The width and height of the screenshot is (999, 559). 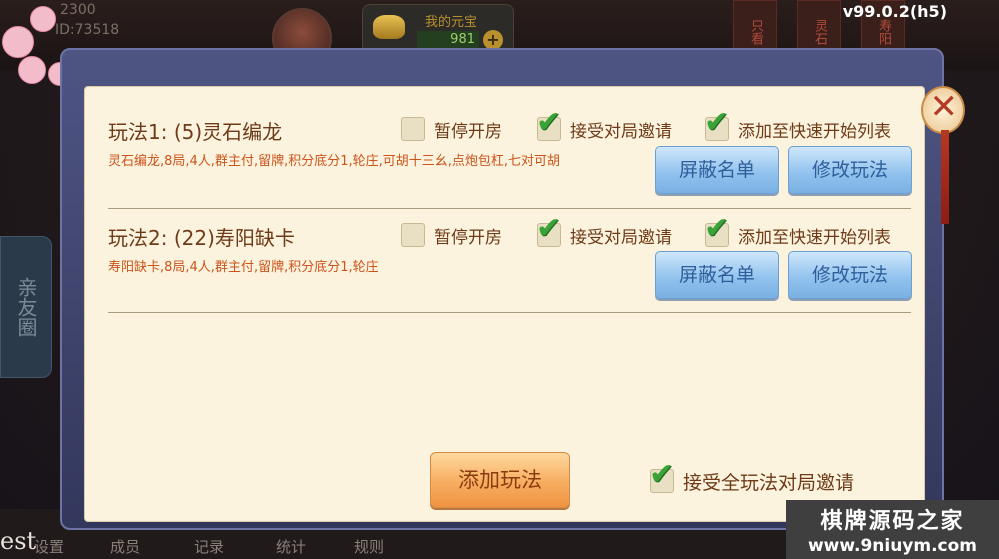 What do you see at coordinates (369, 546) in the screenshot?
I see `bottom-tab-rules: 规则` at bounding box center [369, 546].